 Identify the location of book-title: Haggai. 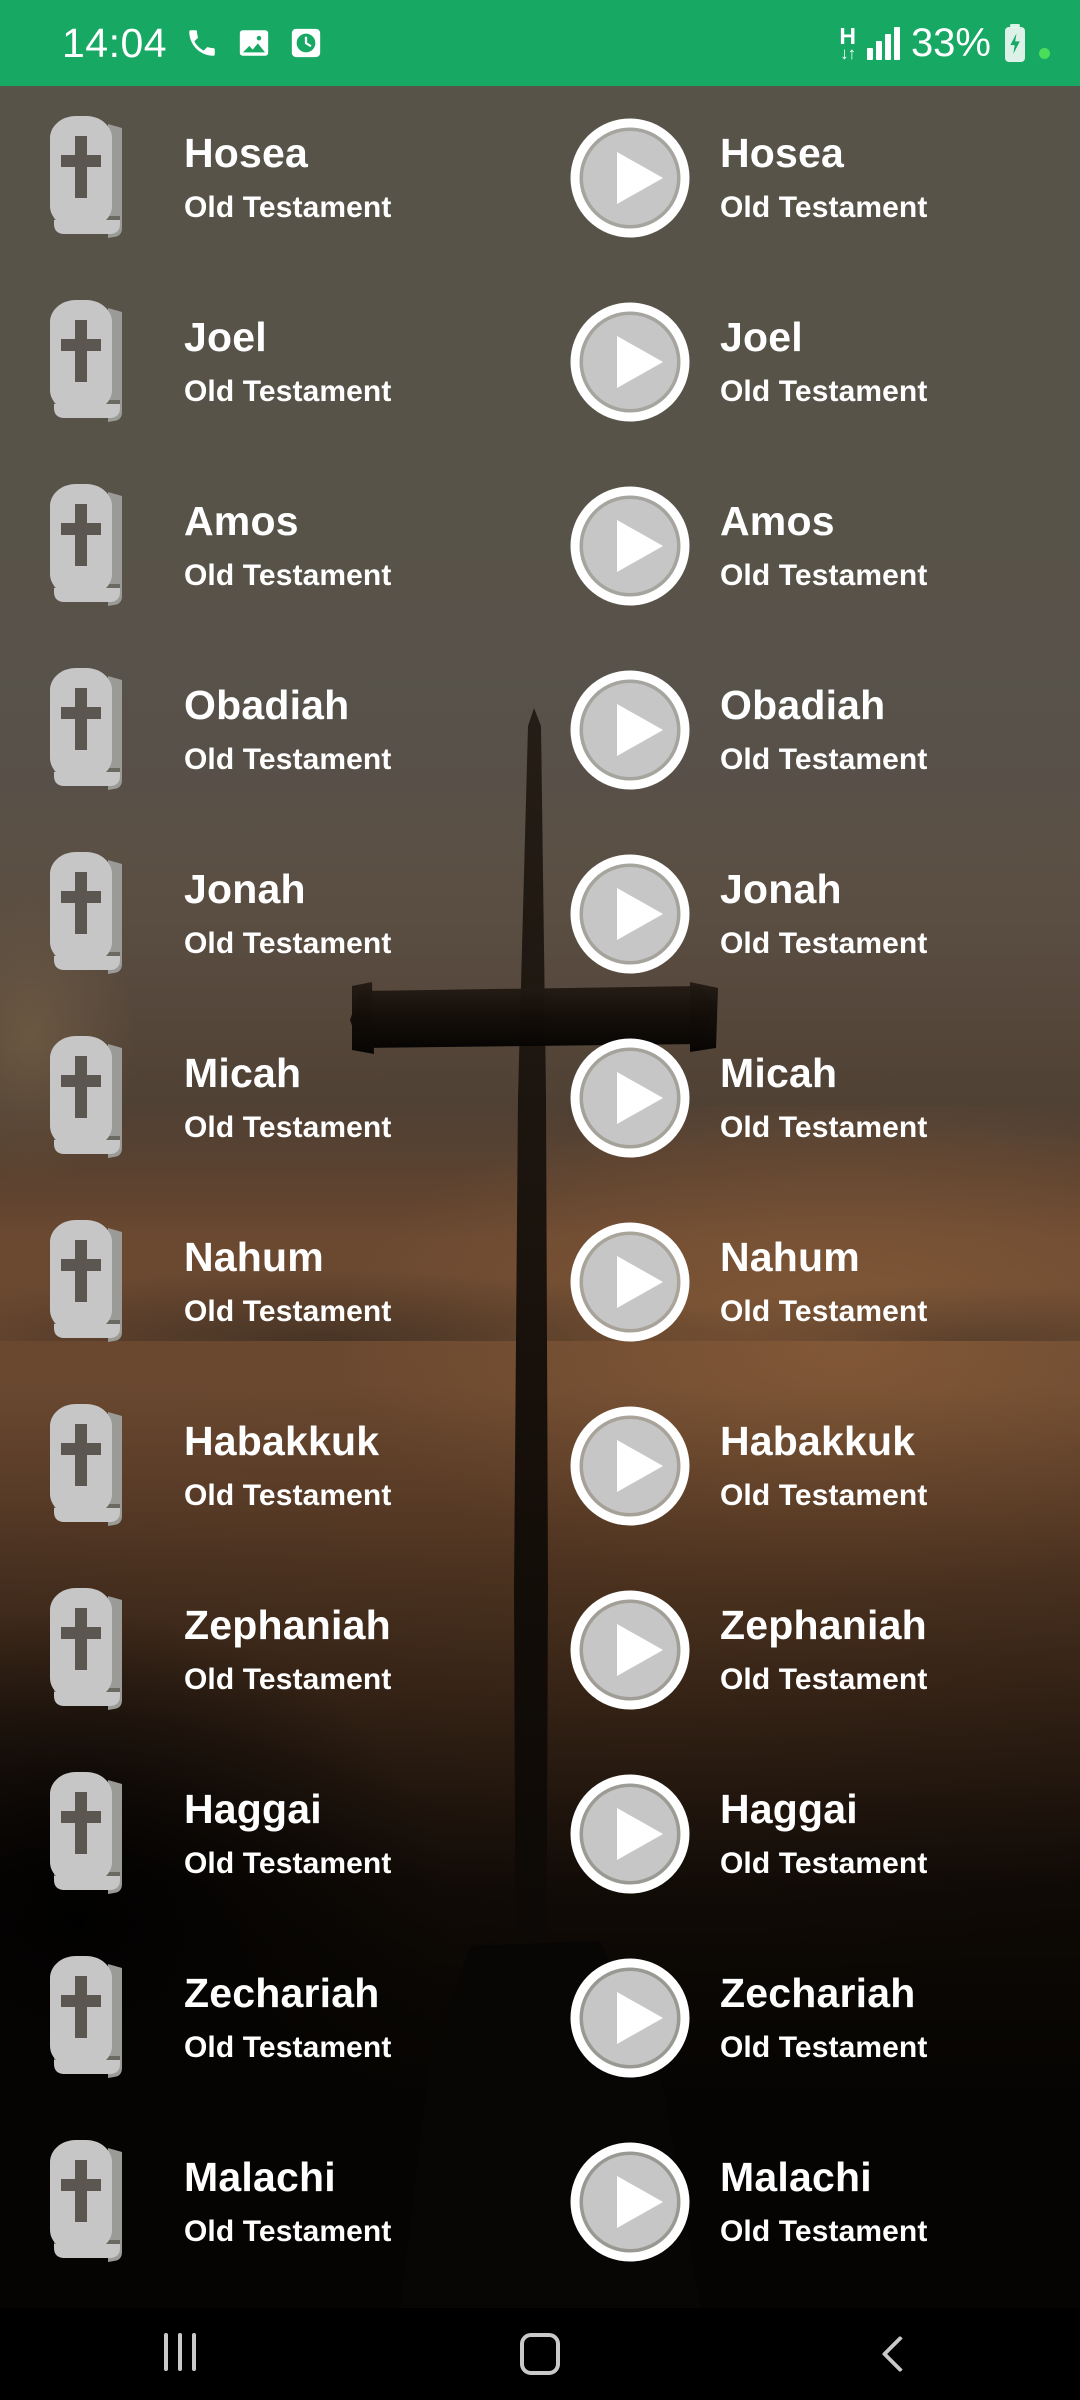
(253, 1809).